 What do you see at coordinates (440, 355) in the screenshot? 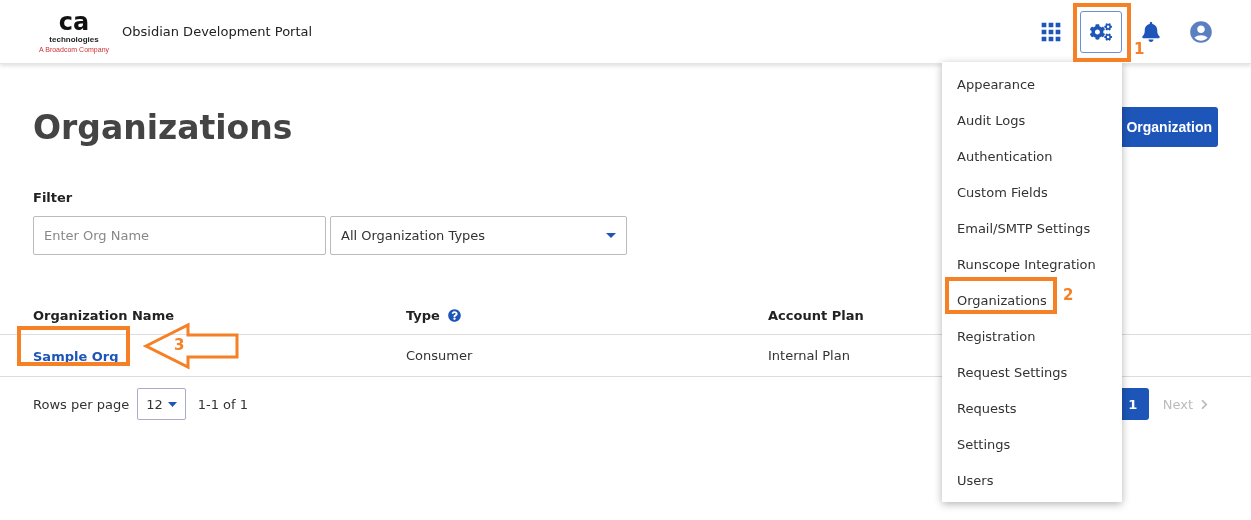
I see `table-cell-text: Consumer` at bounding box center [440, 355].